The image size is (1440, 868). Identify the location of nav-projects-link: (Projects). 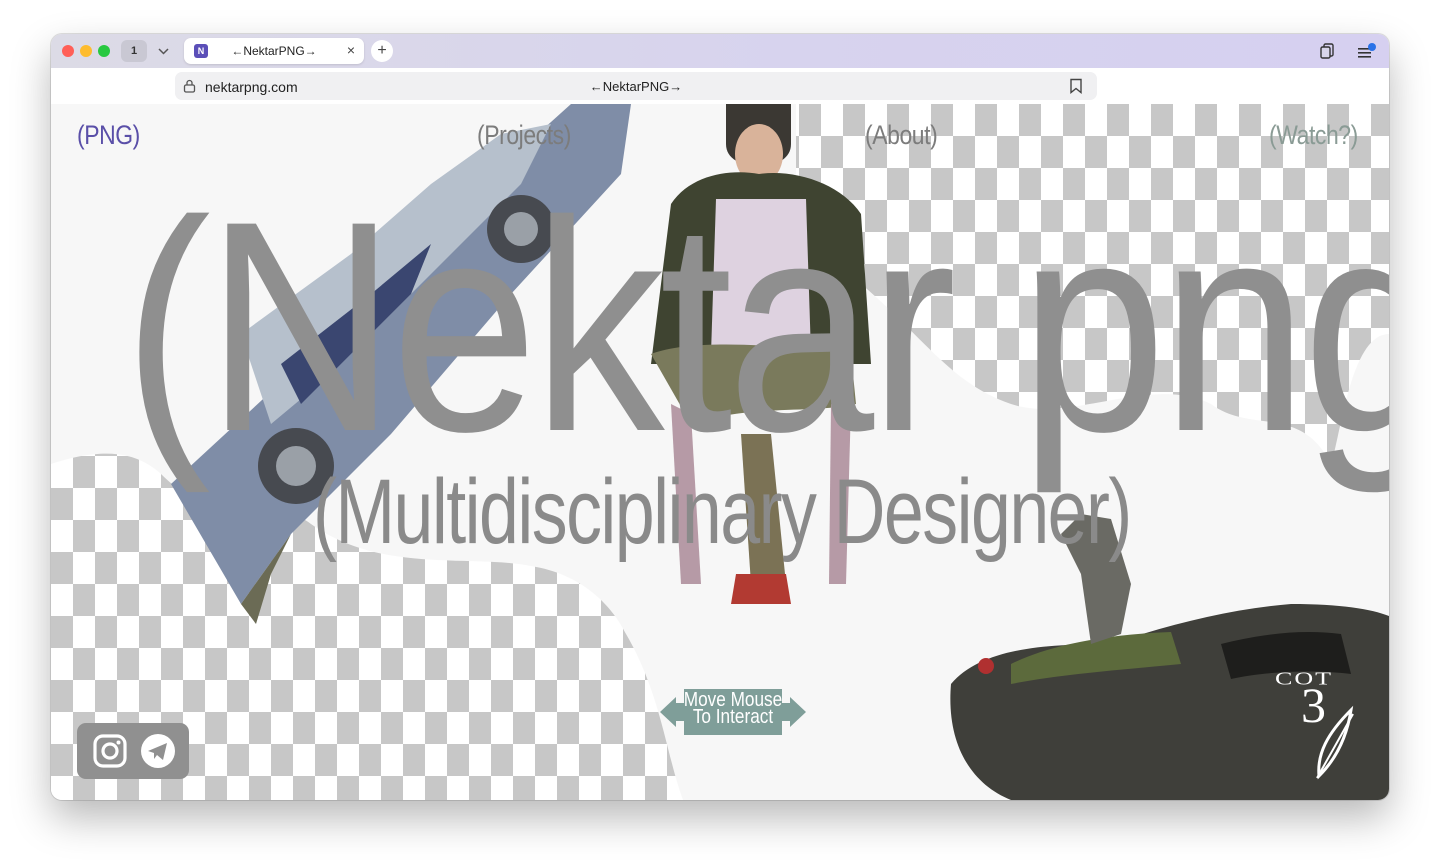
(524, 135).